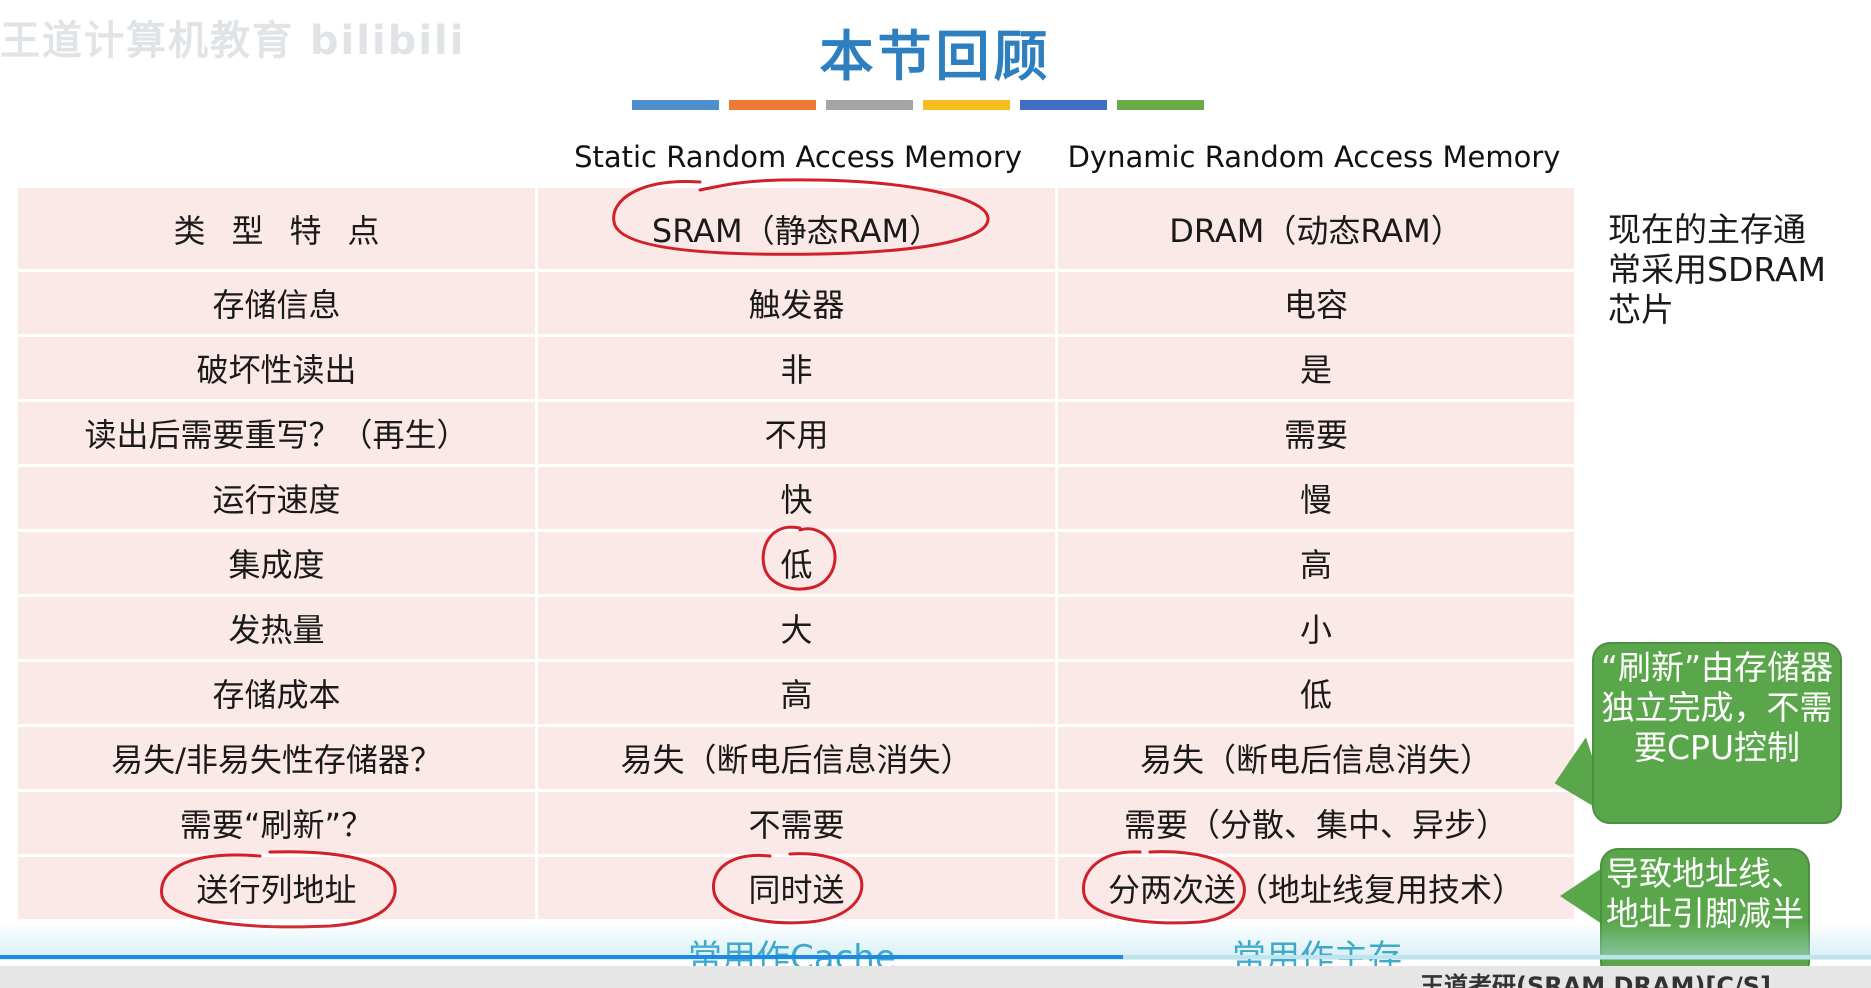  I want to click on sram-cell: 高, so click(798, 693).